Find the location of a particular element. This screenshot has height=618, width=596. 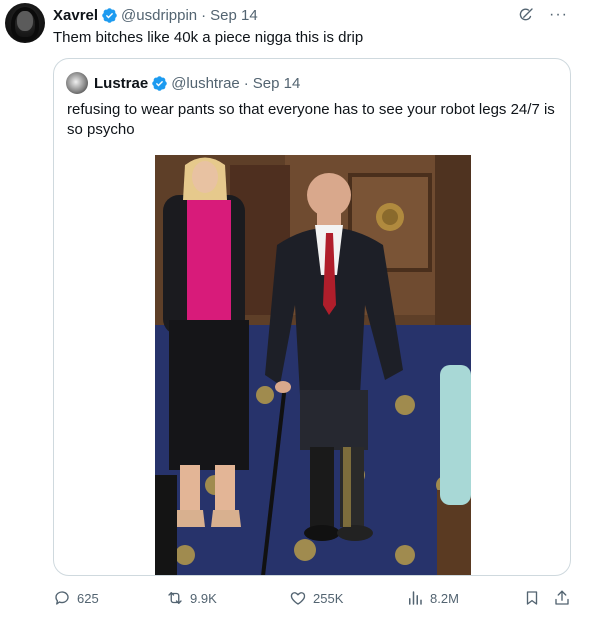

share-icon is located at coordinates (562, 597).